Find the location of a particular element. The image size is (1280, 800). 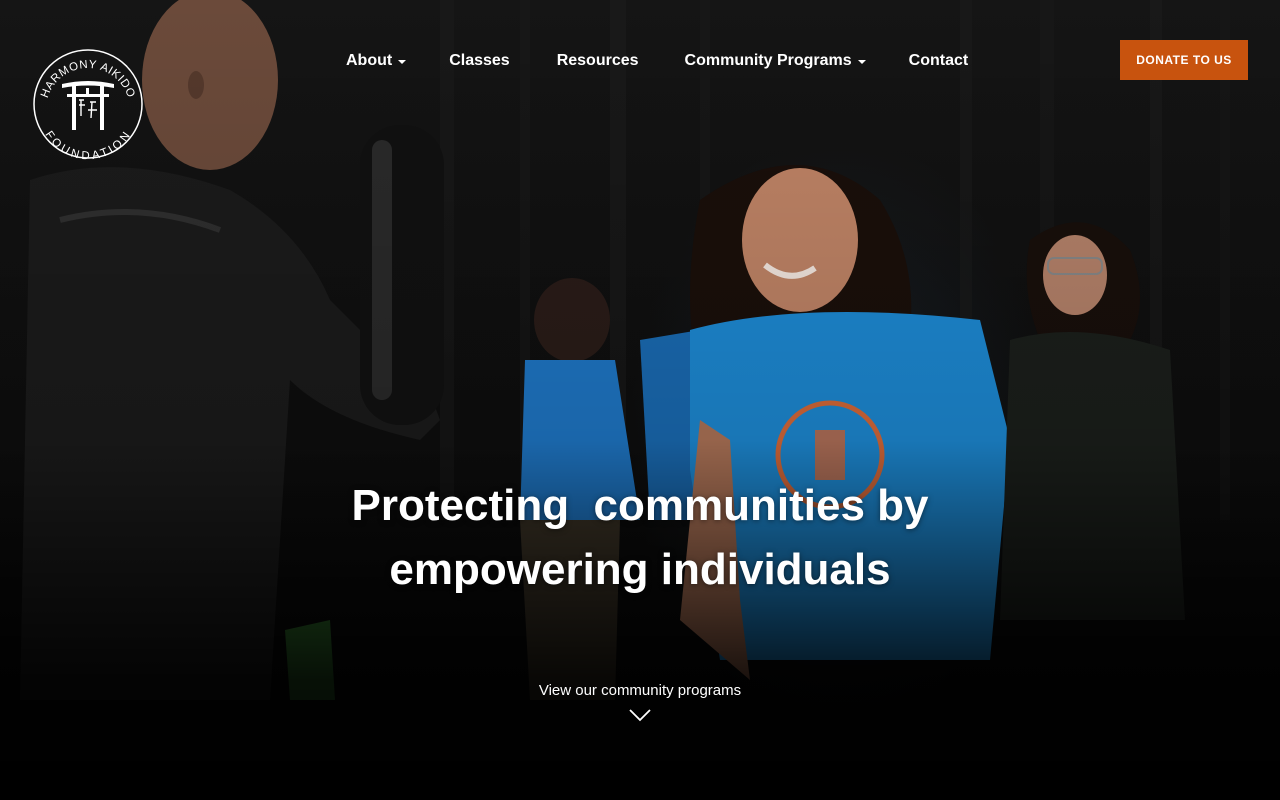

chevron-down-icon is located at coordinates (640, 715).